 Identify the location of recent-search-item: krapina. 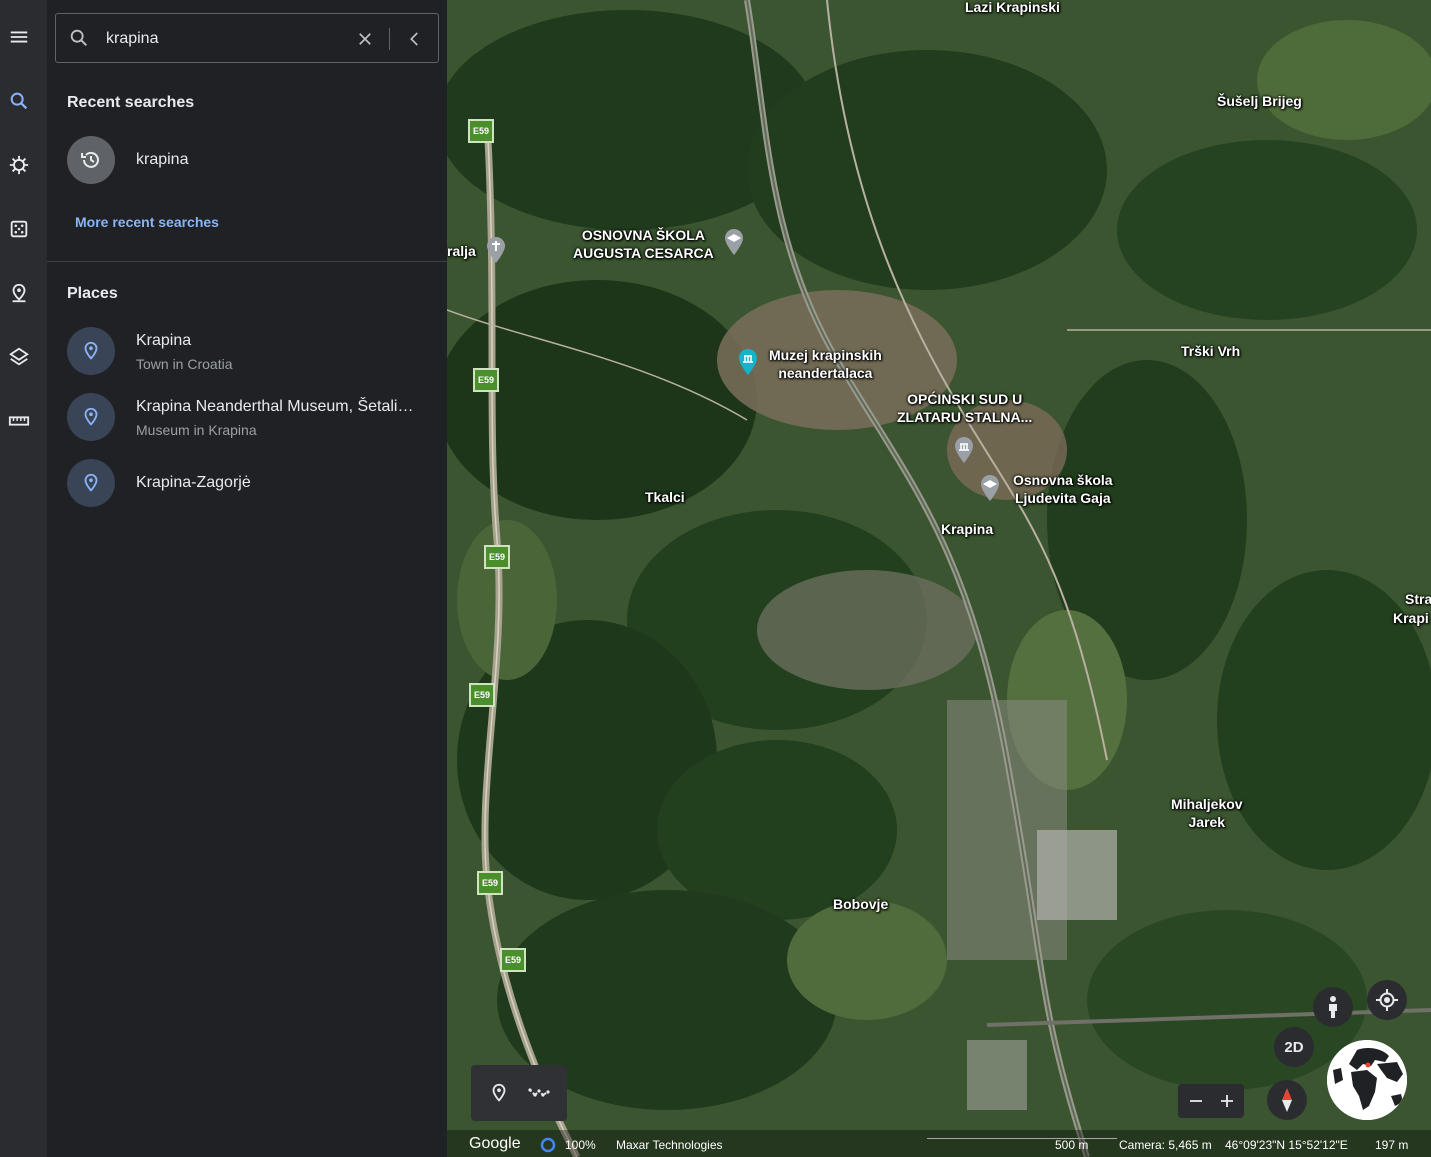
(247, 160).